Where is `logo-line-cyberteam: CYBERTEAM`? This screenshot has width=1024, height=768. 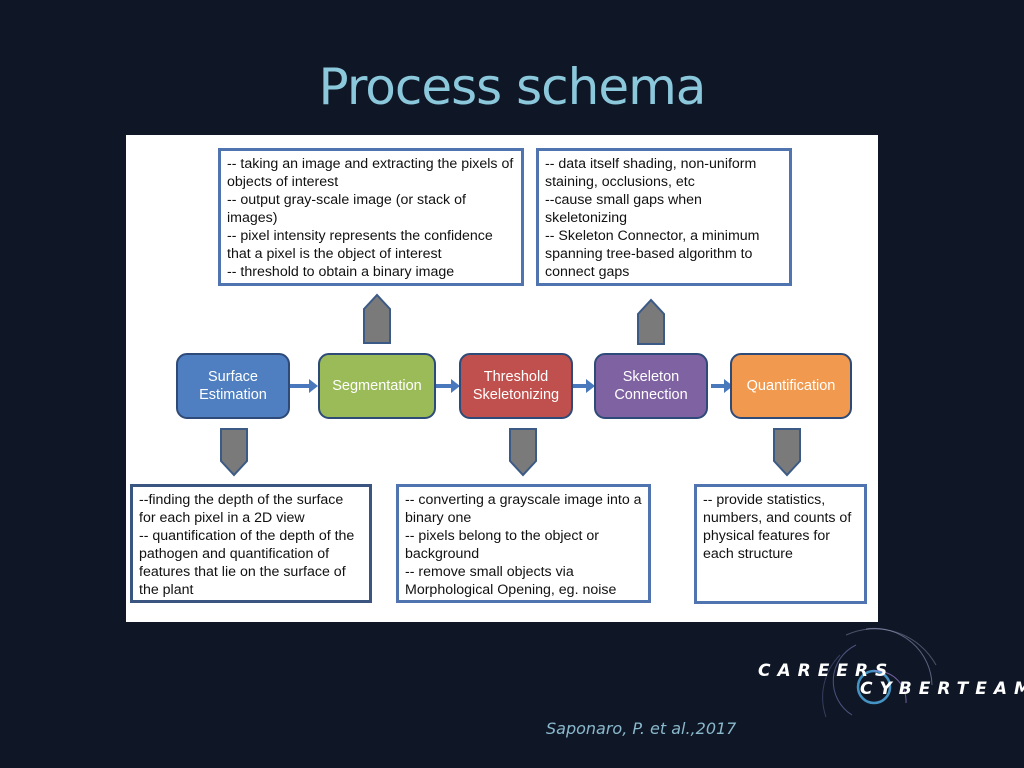 logo-line-cyberteam: CYBERTEAM is located at coordinates (942, 689).